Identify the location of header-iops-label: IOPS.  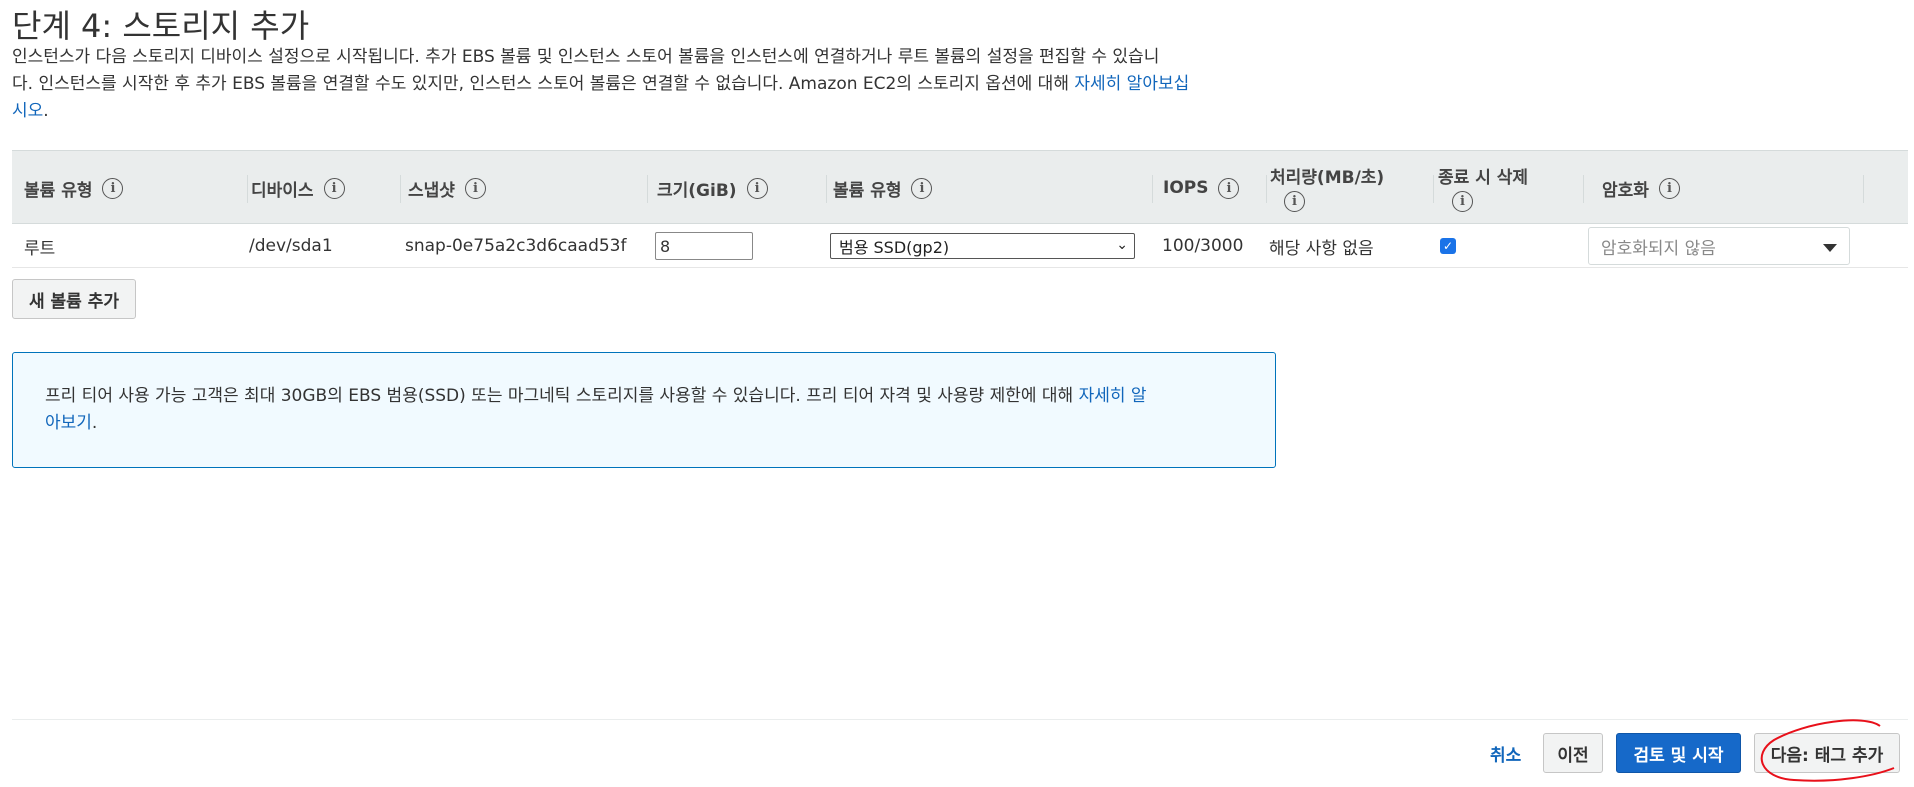
(1186, 188).